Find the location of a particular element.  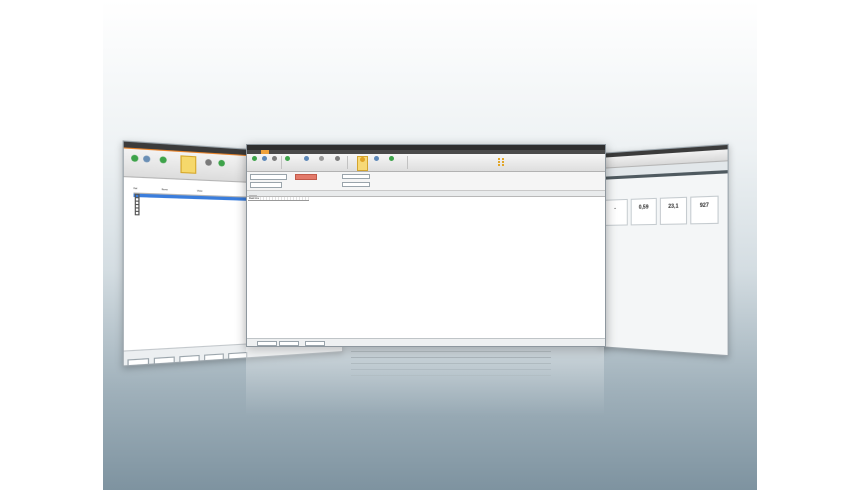

start-button is located at coordinates (268, 177).